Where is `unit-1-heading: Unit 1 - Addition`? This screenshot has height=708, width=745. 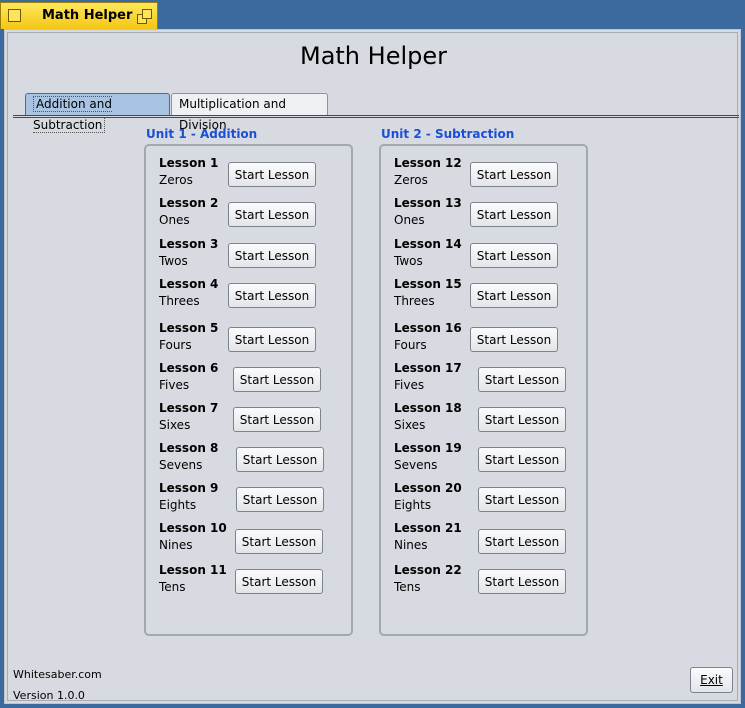
unit-1-heading: Unit 1 - Addition is located at coordinates (202, 134).